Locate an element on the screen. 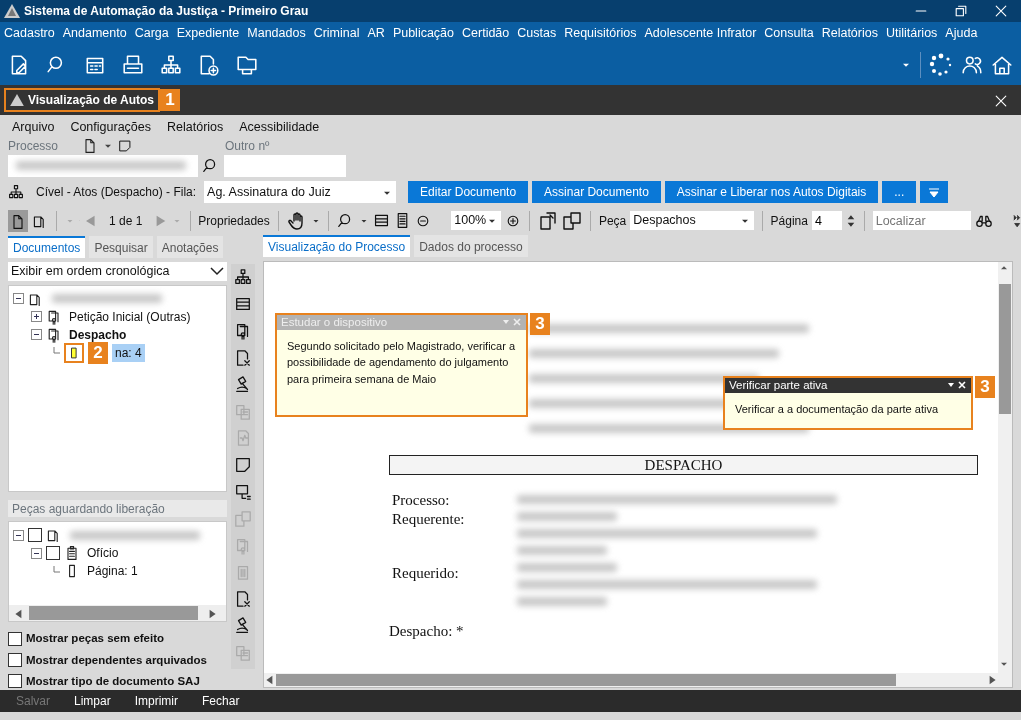 Image resolution: width=1021 pixels, height=720 pixels. tree-item: Despacho is located at coordinates (98, 334).